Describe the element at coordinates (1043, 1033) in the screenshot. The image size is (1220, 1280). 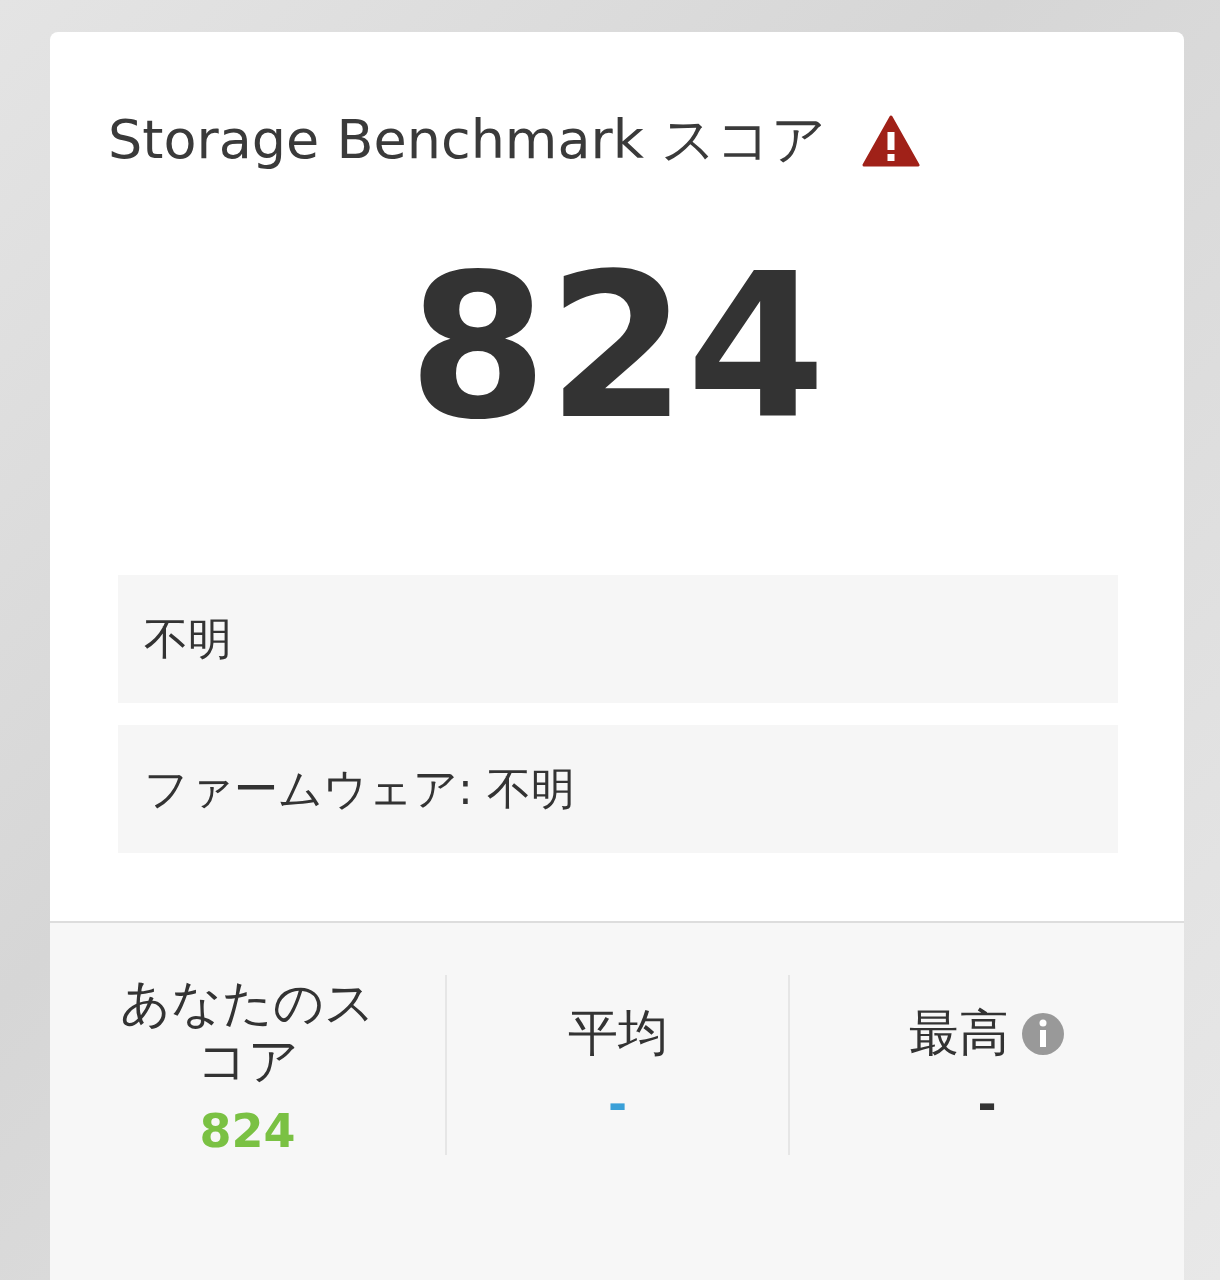
I see `info-icon` at that location.